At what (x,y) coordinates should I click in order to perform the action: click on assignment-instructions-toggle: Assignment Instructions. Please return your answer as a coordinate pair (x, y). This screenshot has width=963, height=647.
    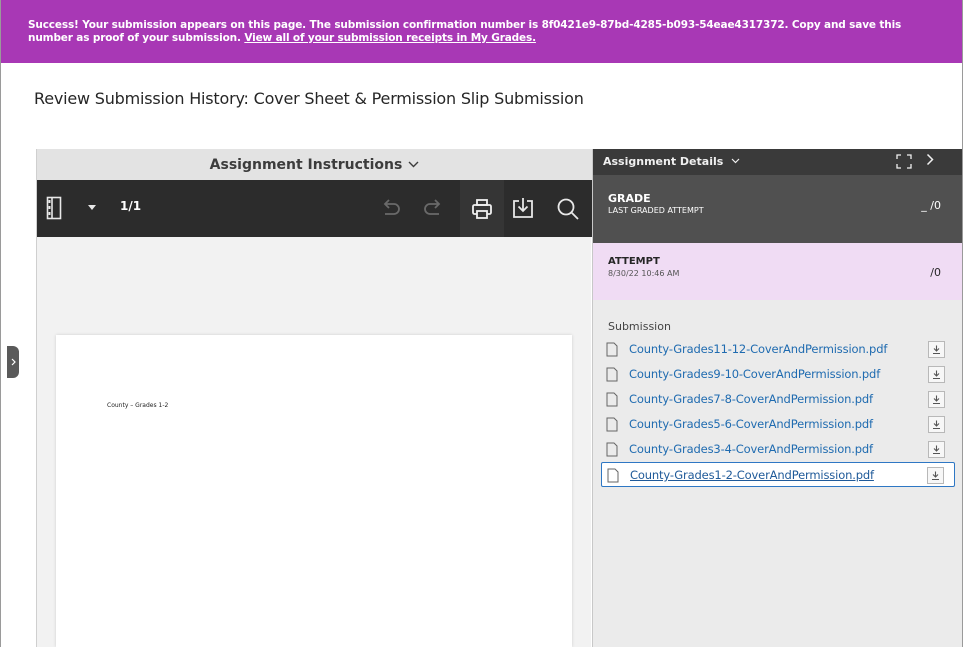
    Looking at the image, I should click on (314, 164).